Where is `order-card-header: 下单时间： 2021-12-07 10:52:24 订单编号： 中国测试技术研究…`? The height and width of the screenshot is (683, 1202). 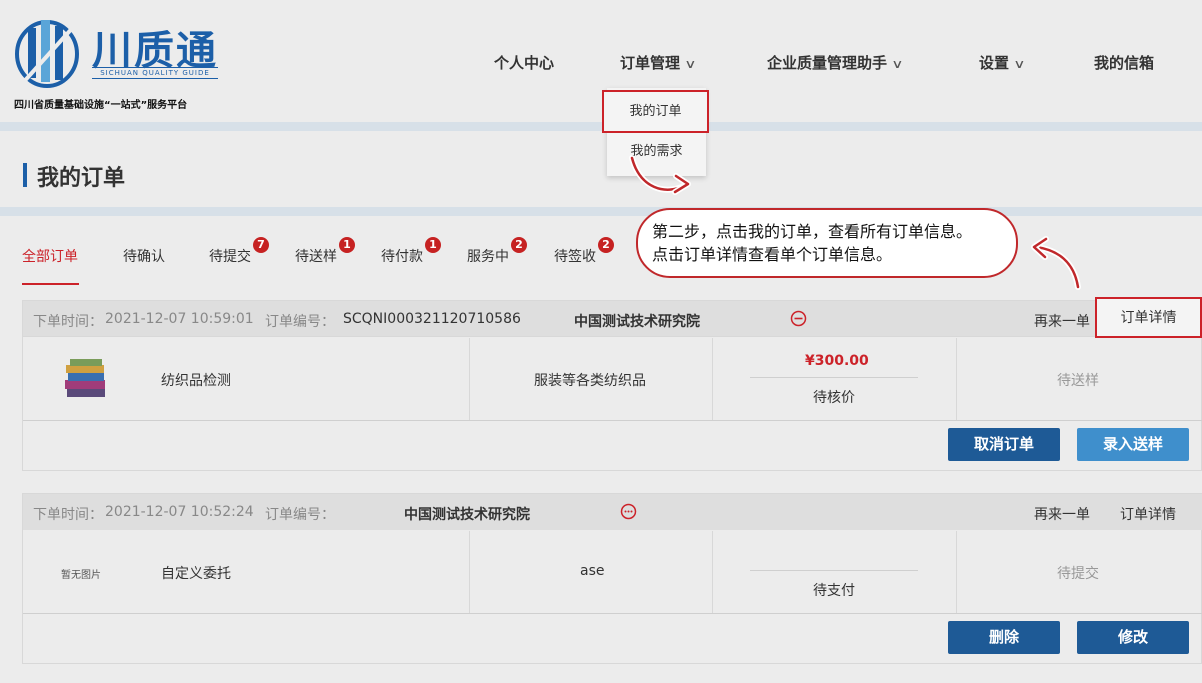 order-card-header: 下单时间： 2021-12-07 10:52:24 订单编号： 中国测试技术研究… is located at coordinates (612, 512).